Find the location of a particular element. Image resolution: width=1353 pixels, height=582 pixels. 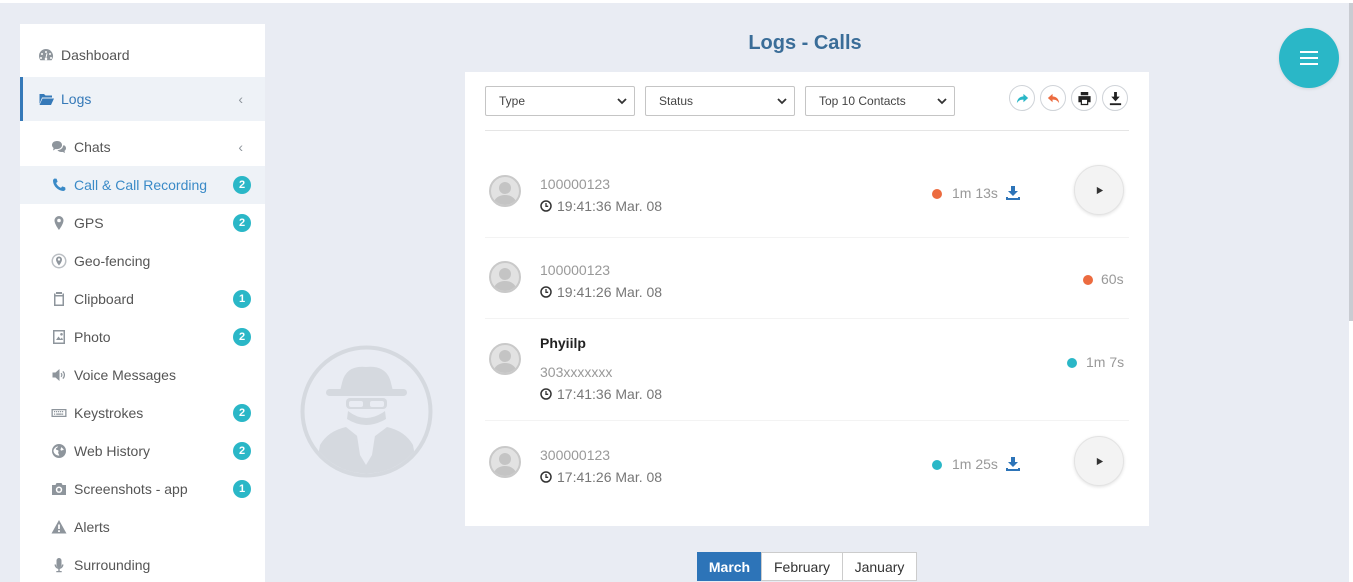

contact-number: 100000123 is located at coordinates (575, 184).